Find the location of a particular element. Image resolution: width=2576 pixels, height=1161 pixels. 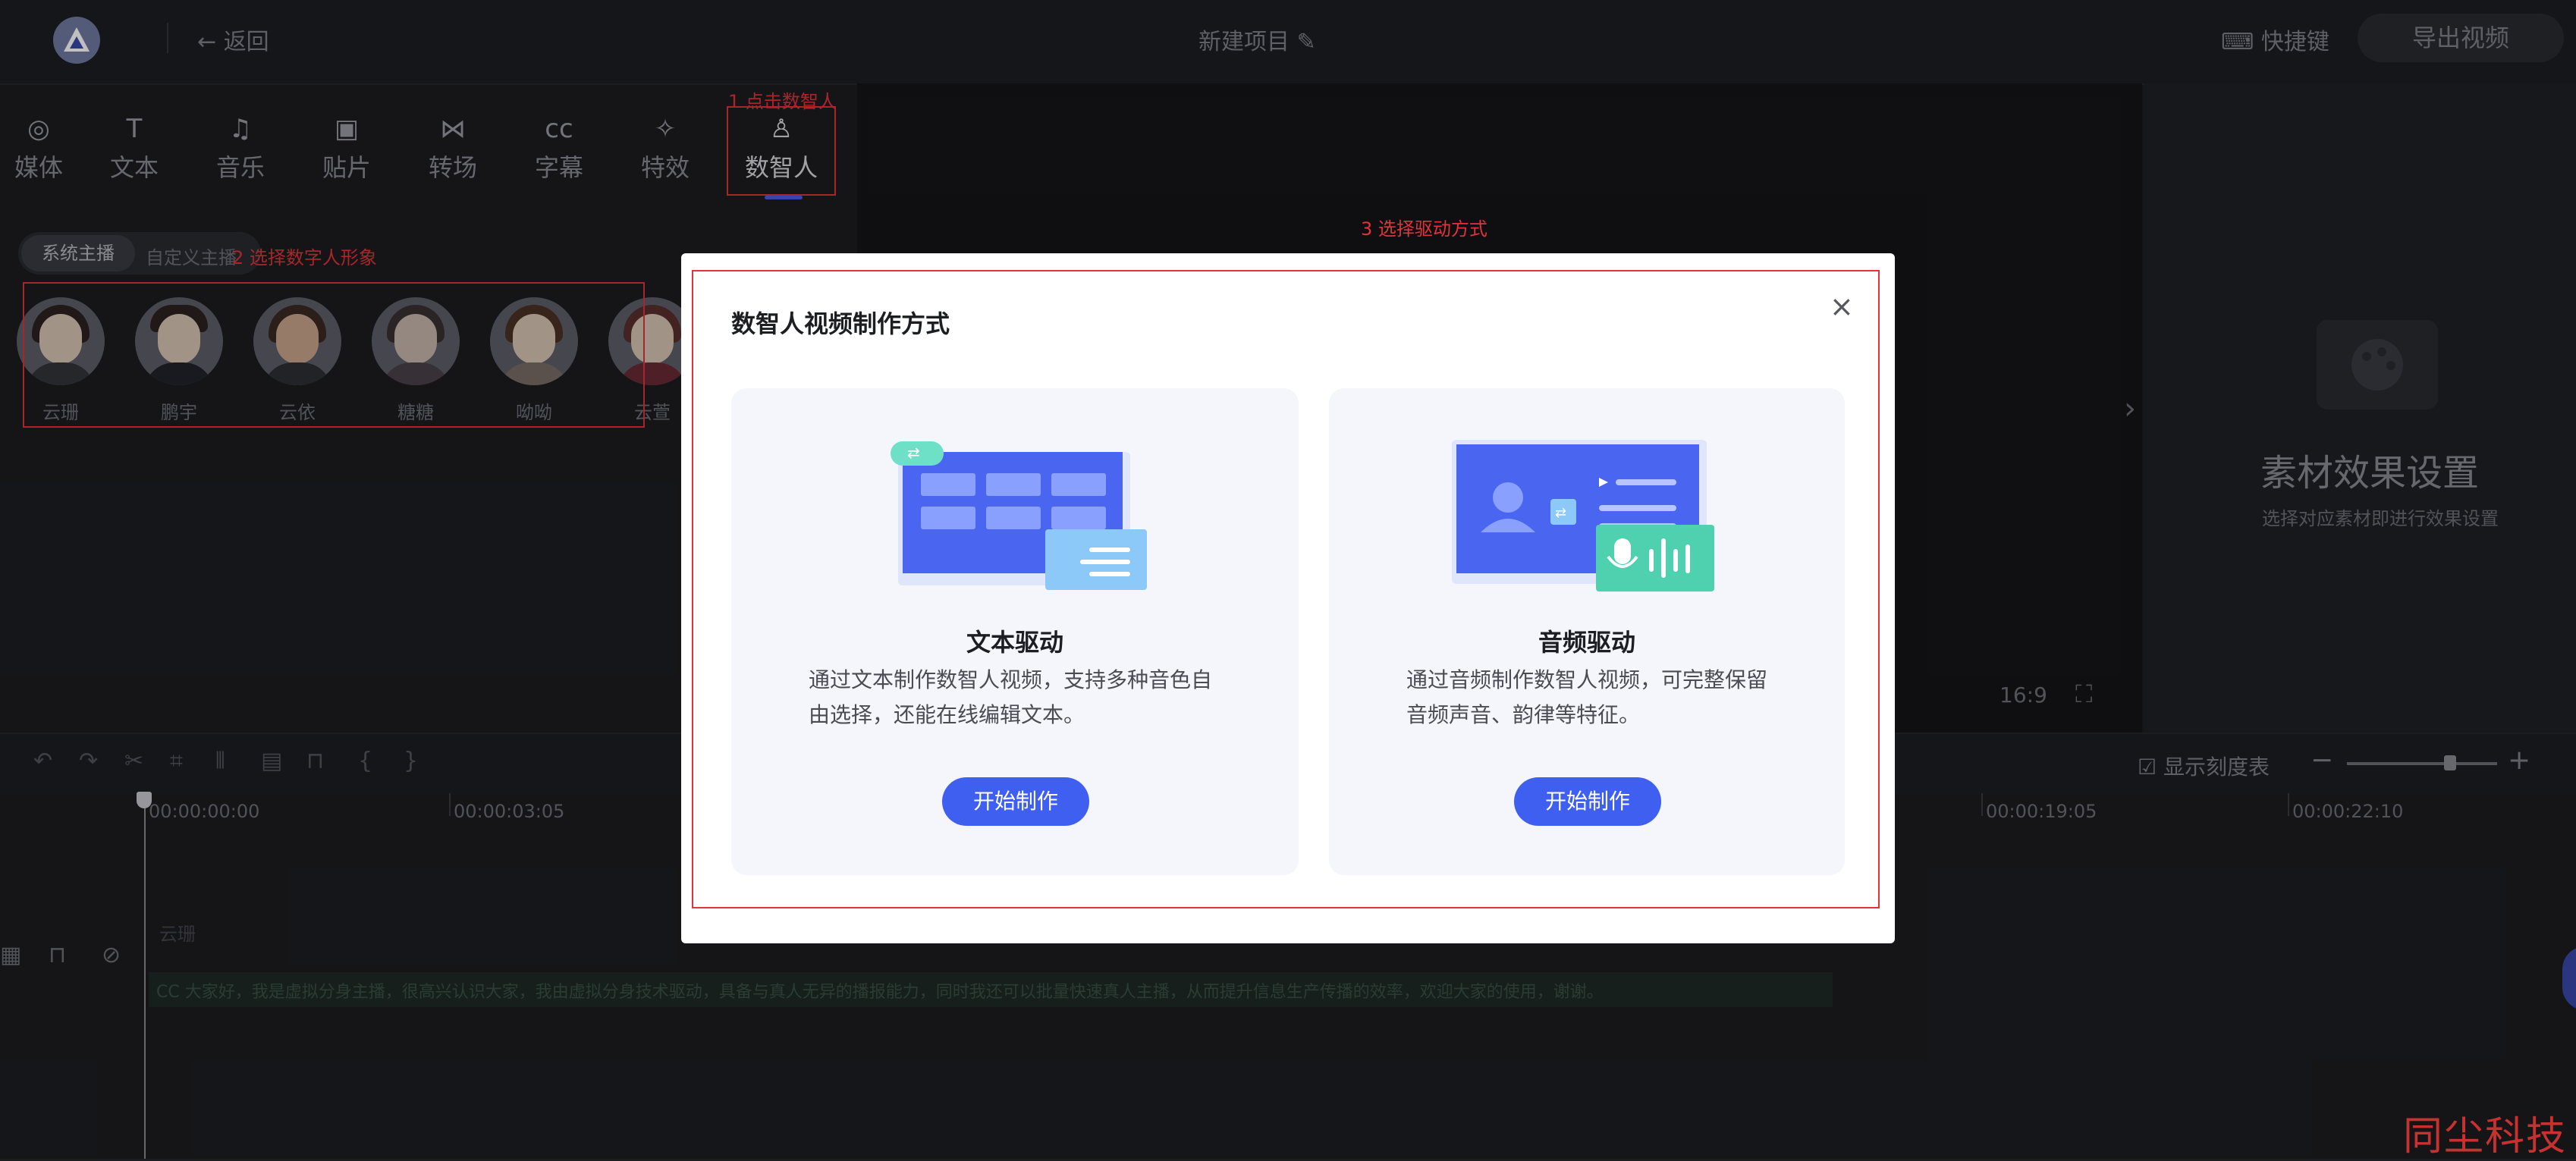

text-driven-illustration: ⇄ is located at coordinates (1017, 518).